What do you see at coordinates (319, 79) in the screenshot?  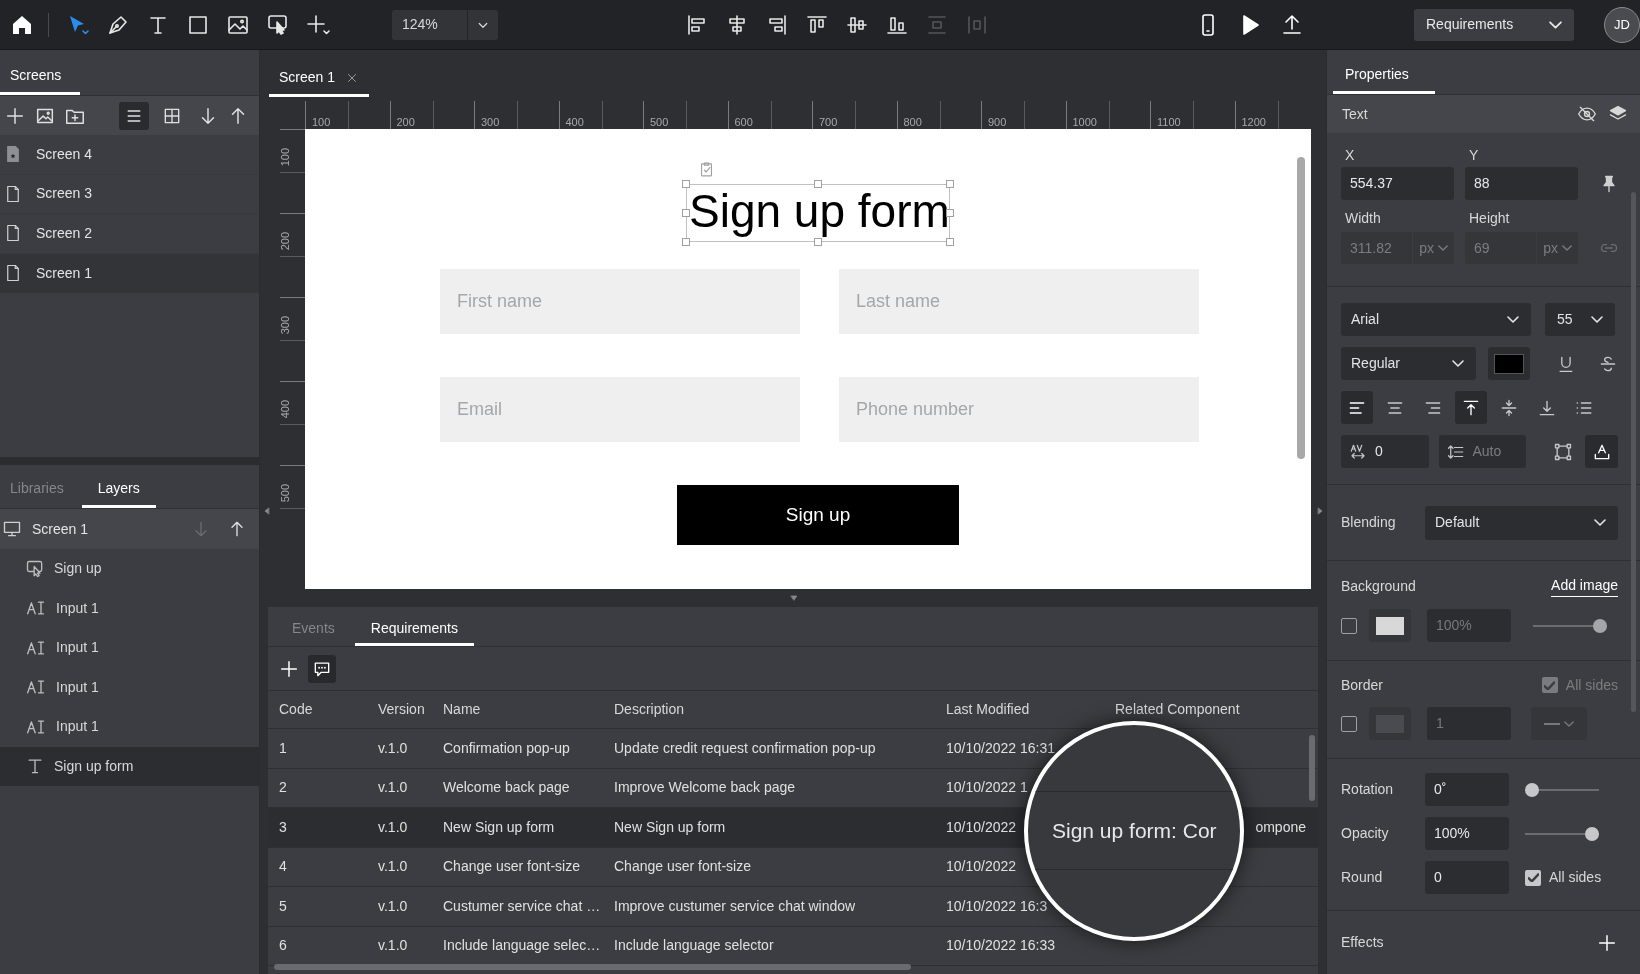 I see `screen-tab: Screen 1` at bounding box center [319, 79].